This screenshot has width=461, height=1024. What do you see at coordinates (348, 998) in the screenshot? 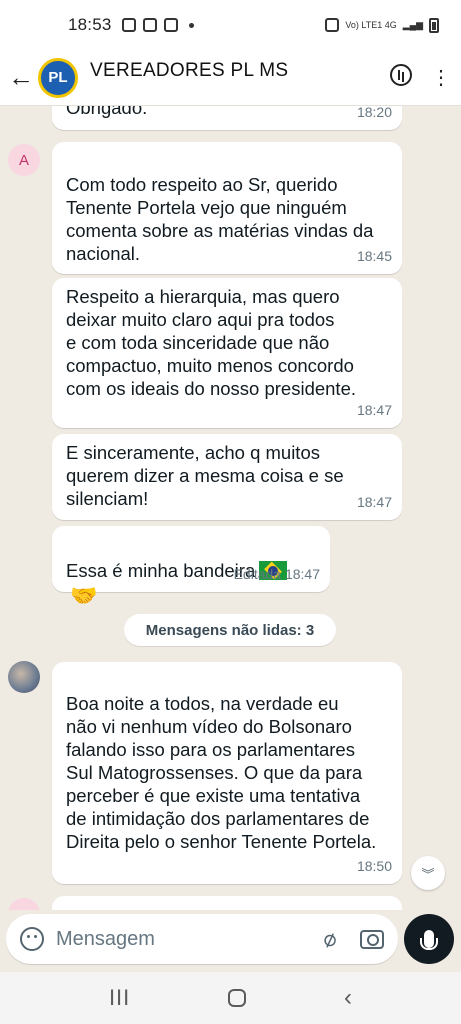
I see `back-icon: ‹` at bounding box center [348, 998].